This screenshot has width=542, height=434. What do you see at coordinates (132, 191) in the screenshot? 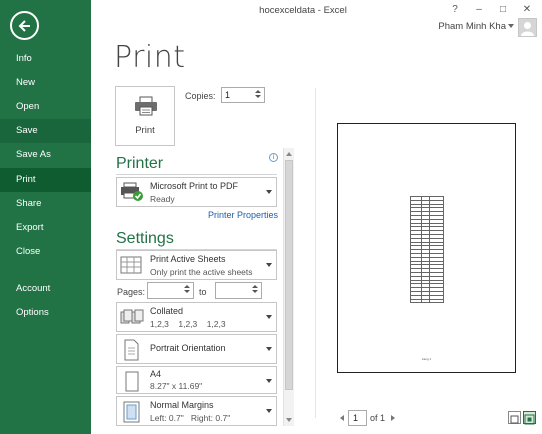
I see `printer-ready-icon` at bounding box center [132, 191].